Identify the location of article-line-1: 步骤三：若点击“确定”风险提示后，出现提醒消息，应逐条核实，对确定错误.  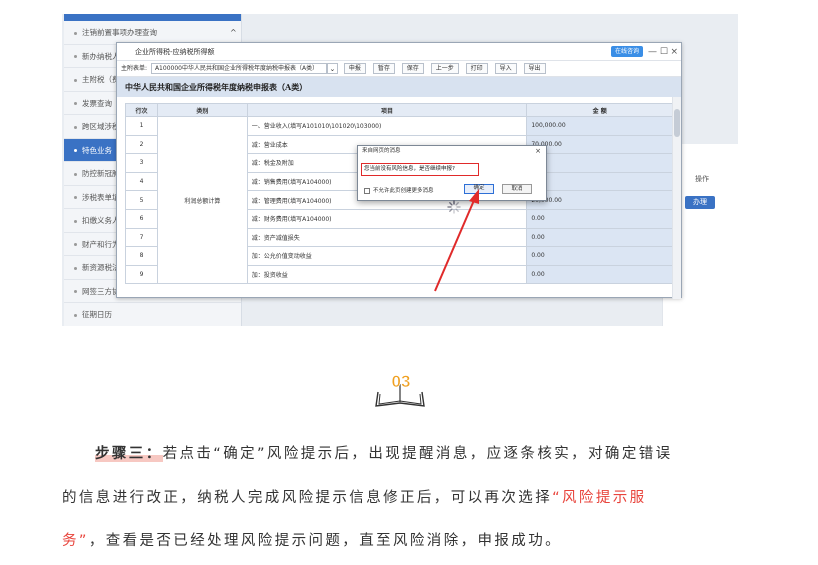
(445, 454).